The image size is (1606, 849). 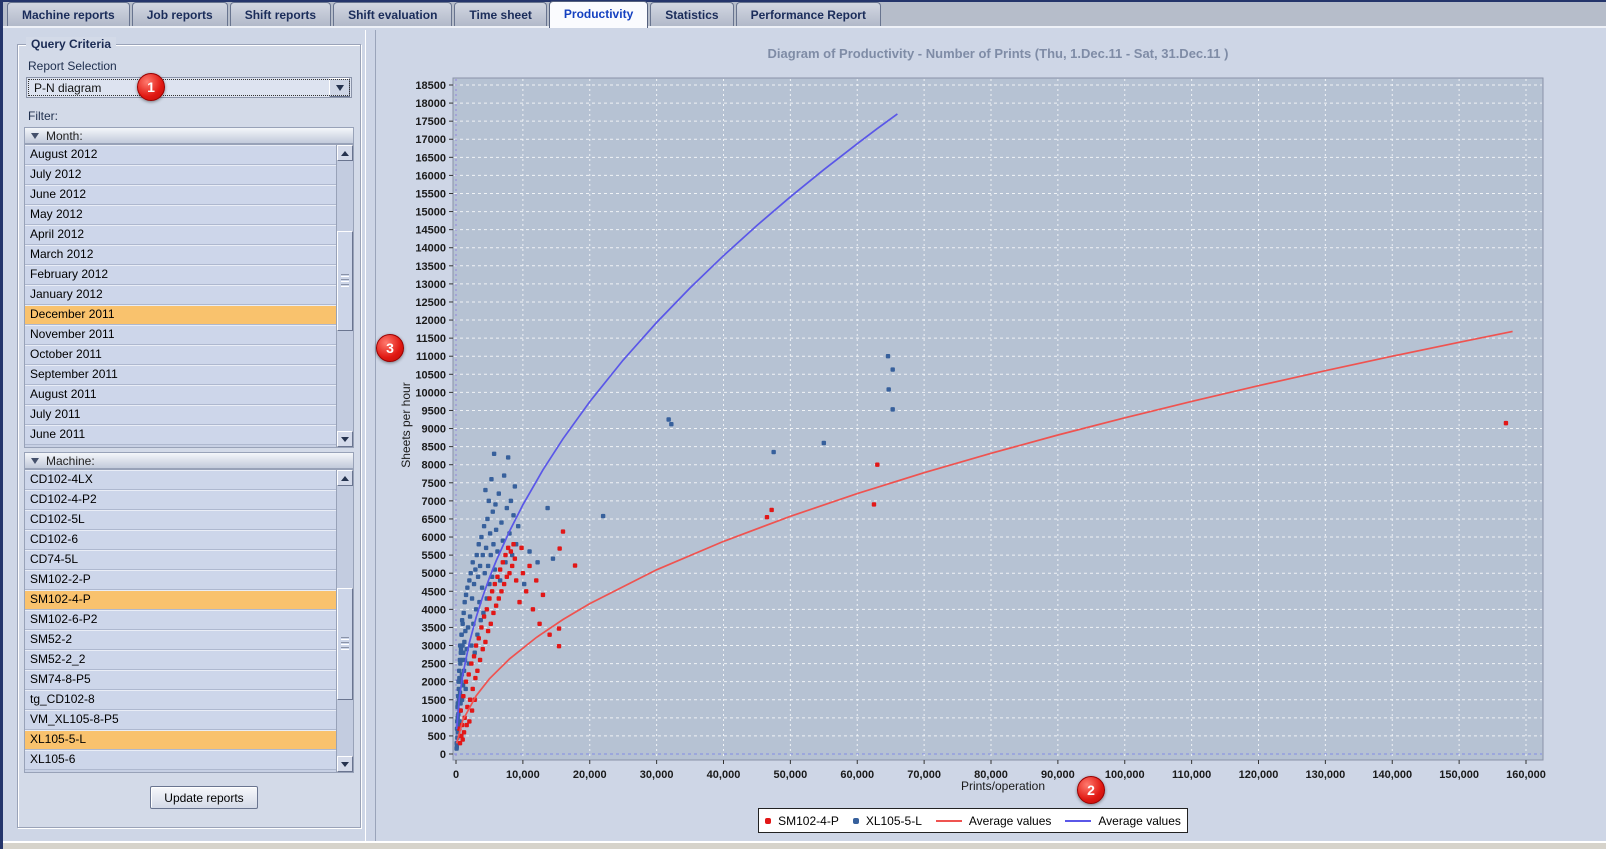 I want to click on machine-item-sm52-2-2: SM52-2_2, so click(x=180, y=660).